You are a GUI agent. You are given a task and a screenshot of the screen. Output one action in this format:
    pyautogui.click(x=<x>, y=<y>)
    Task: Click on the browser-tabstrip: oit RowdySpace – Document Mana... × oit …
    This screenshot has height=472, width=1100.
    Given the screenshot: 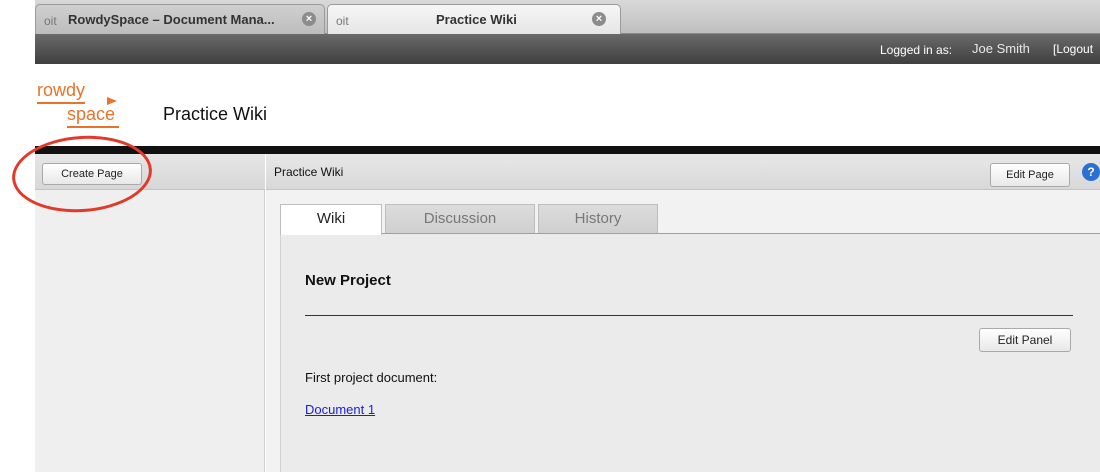 What is the action you would take?
    pyautogui.click(x=550, y=17)
    